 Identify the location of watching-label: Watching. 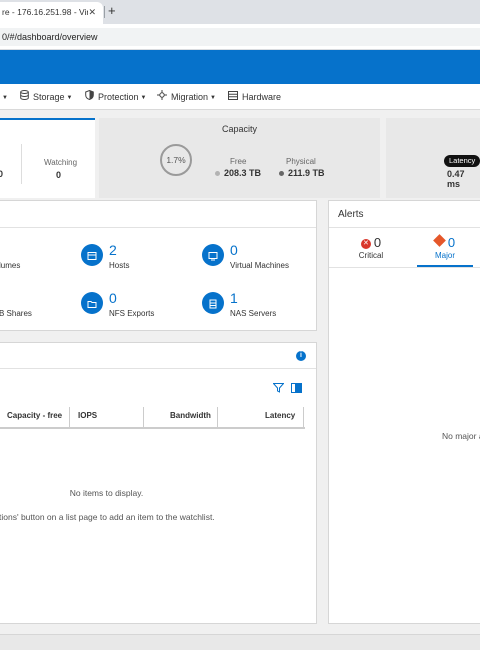
(61, 162).